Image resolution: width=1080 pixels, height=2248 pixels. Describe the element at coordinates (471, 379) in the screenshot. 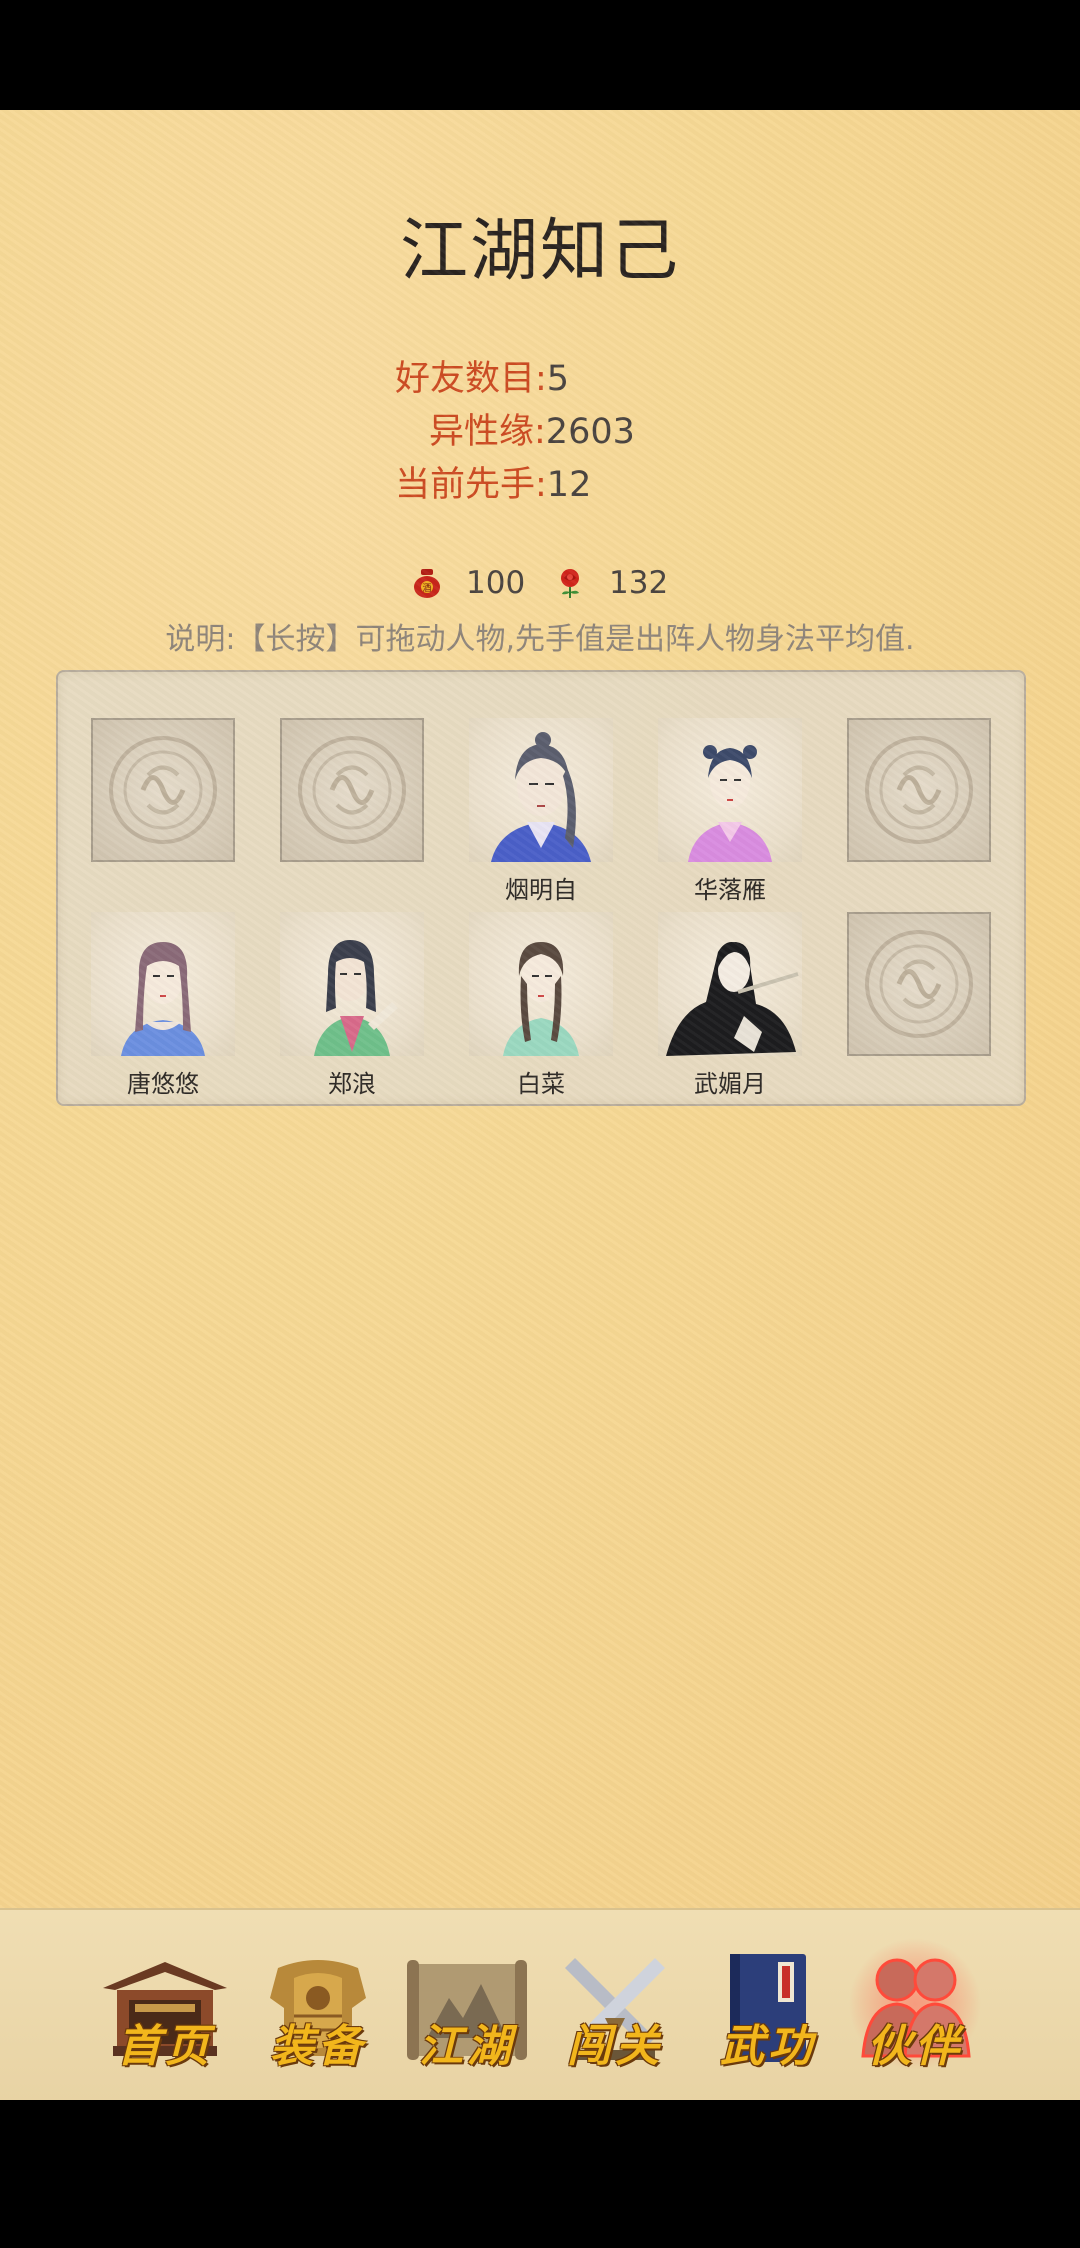

I see `friends-count-label: 好友数目:` at that location.